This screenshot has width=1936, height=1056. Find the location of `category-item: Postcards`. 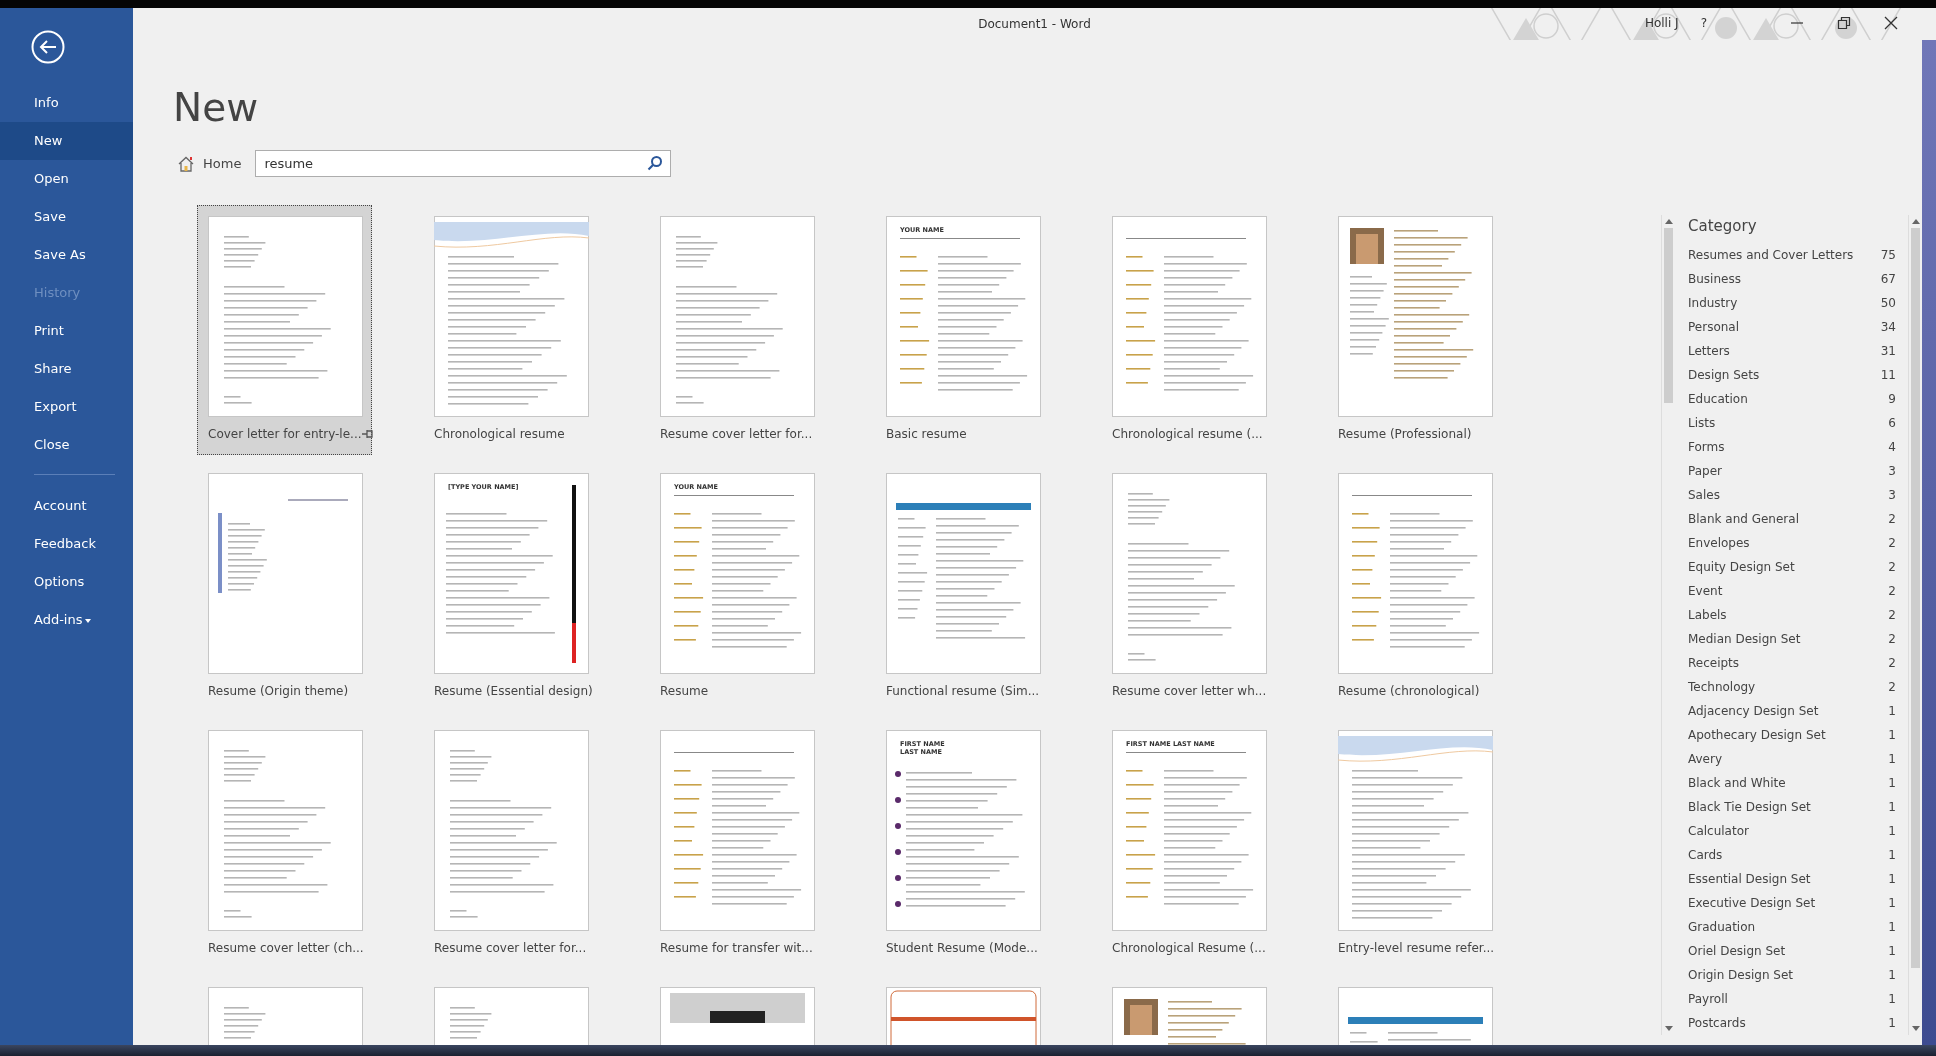

category-item: Postcards is located at coordinates (1717, 1023).